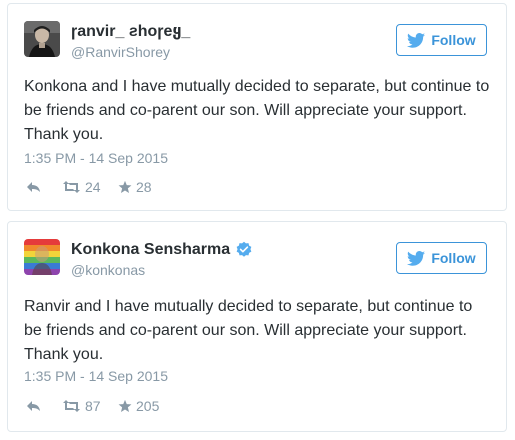  I want to click on favorite-button: 205, so click(148, 406).